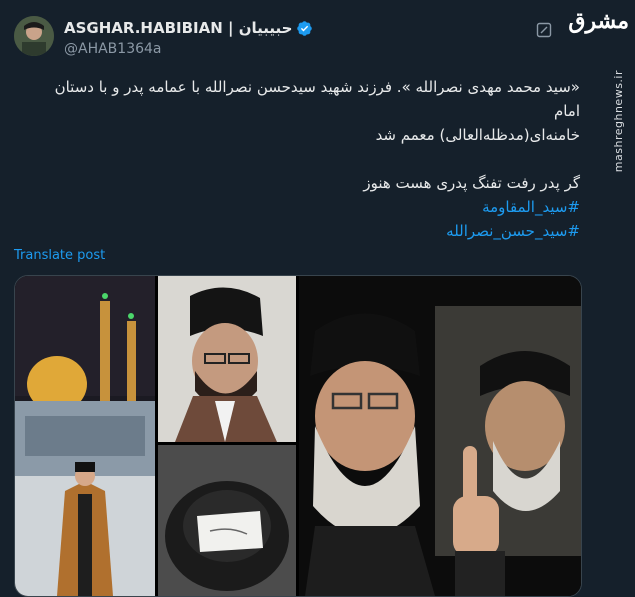 The width and height of the screenshot is (635, 597). What do you see at coordinates (178, 28) in the screenshot?
I see `author-display-name: ASGHAR.HABIBIAN | حبیبیان` at bounding box center [178, 28].